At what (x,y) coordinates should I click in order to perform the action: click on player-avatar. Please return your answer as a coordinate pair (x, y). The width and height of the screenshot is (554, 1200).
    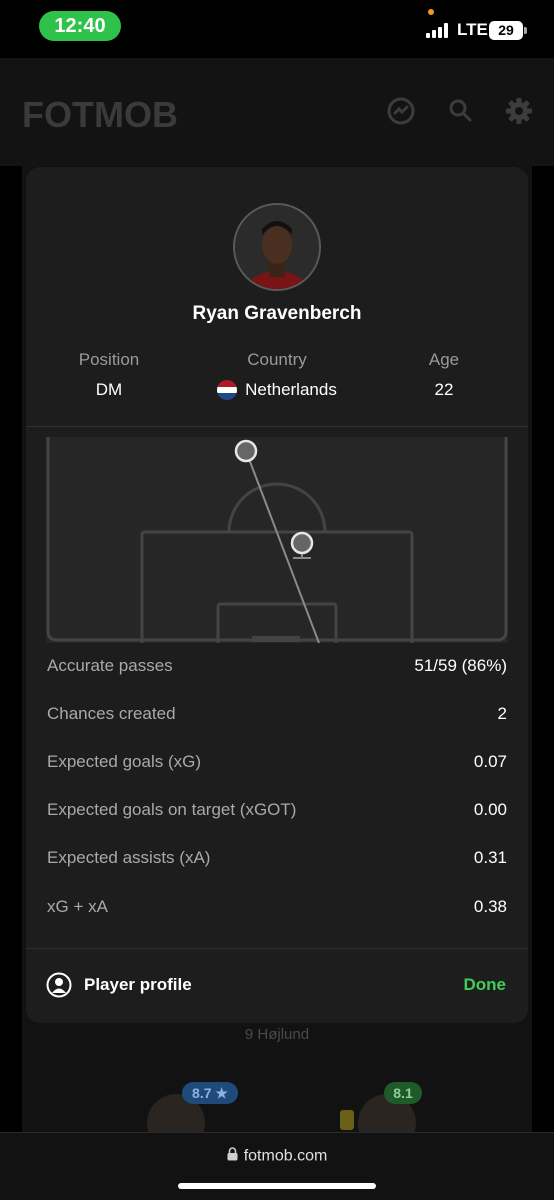
    Looking at the image, I should click on (277, 247).